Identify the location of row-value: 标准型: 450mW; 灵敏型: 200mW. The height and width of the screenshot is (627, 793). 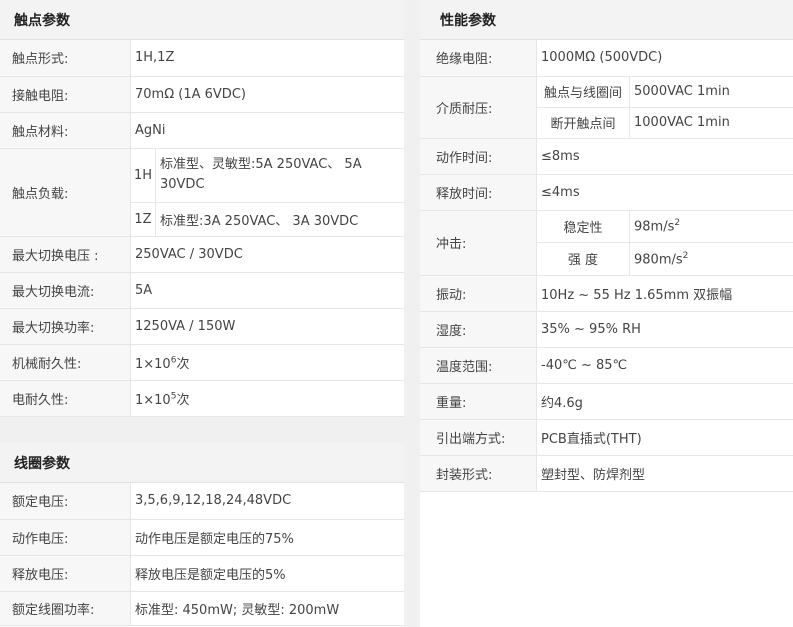
(267, 608).